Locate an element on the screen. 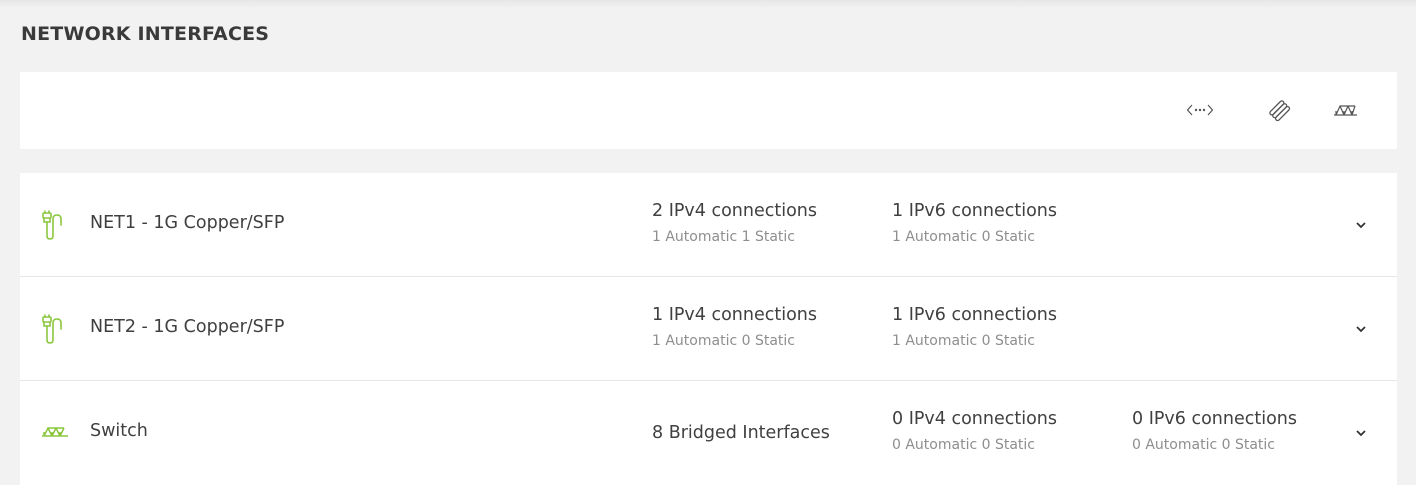 This screenshot has width=1416, height=485. vlan-icon is located at coordinates (1200, 110).